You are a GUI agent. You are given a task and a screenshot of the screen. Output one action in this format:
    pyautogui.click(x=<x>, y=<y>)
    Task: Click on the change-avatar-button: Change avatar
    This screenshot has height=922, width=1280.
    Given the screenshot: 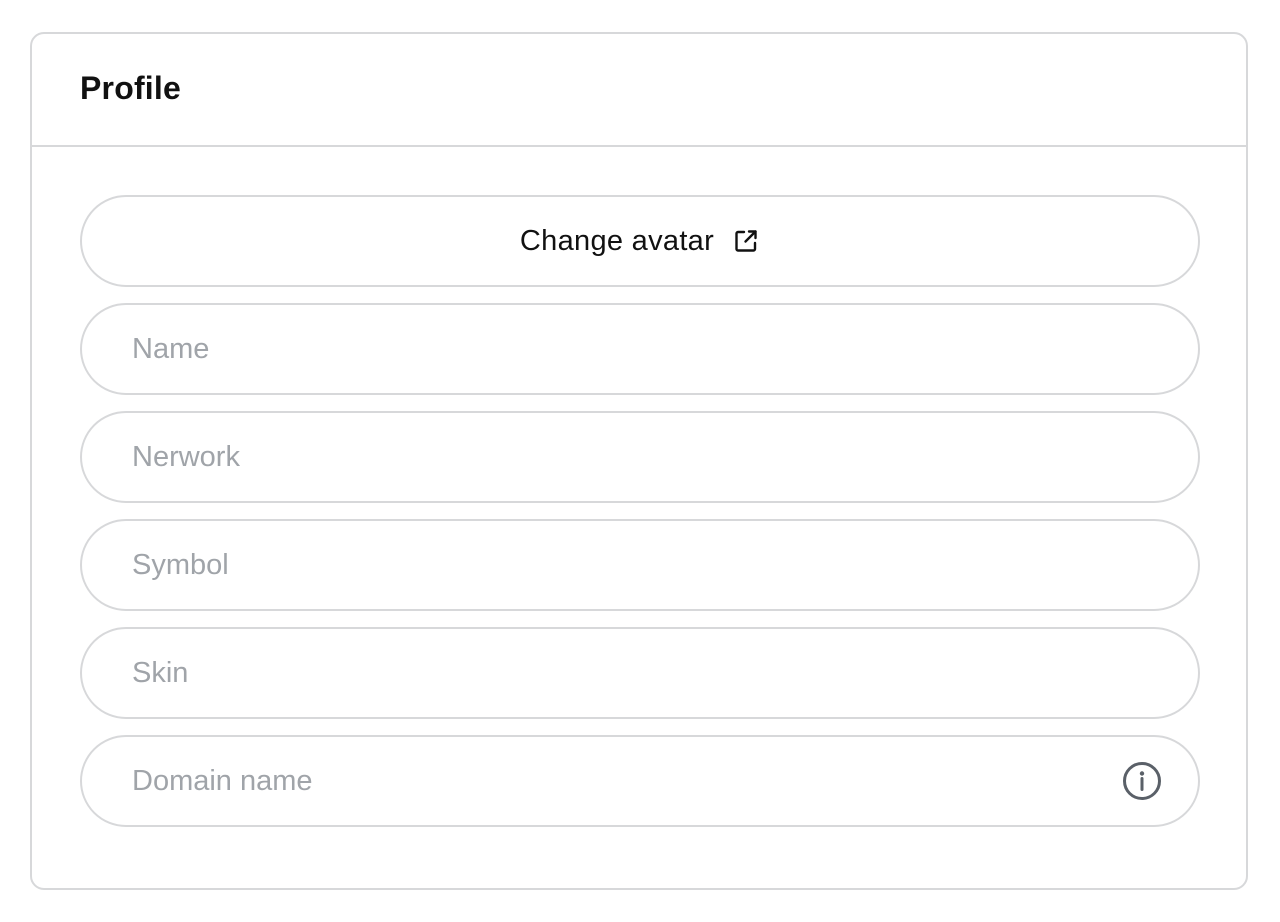 What is the action you would take?
    pyautogui.click(x=640, y=241)
    